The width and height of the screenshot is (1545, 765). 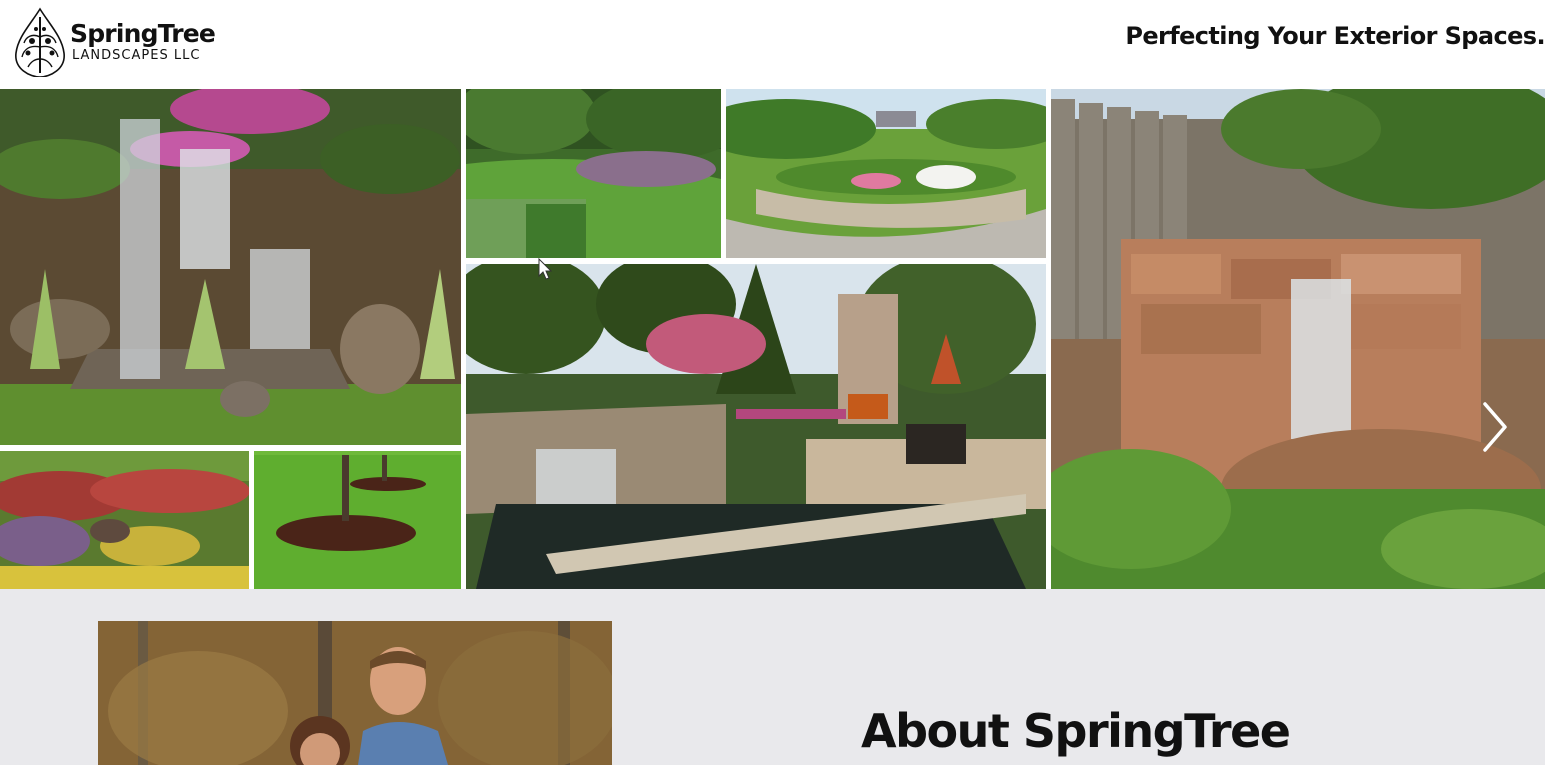 I want to click on logo: SpringTree LANDSCAPES LLC, so click(x=119, y=42).